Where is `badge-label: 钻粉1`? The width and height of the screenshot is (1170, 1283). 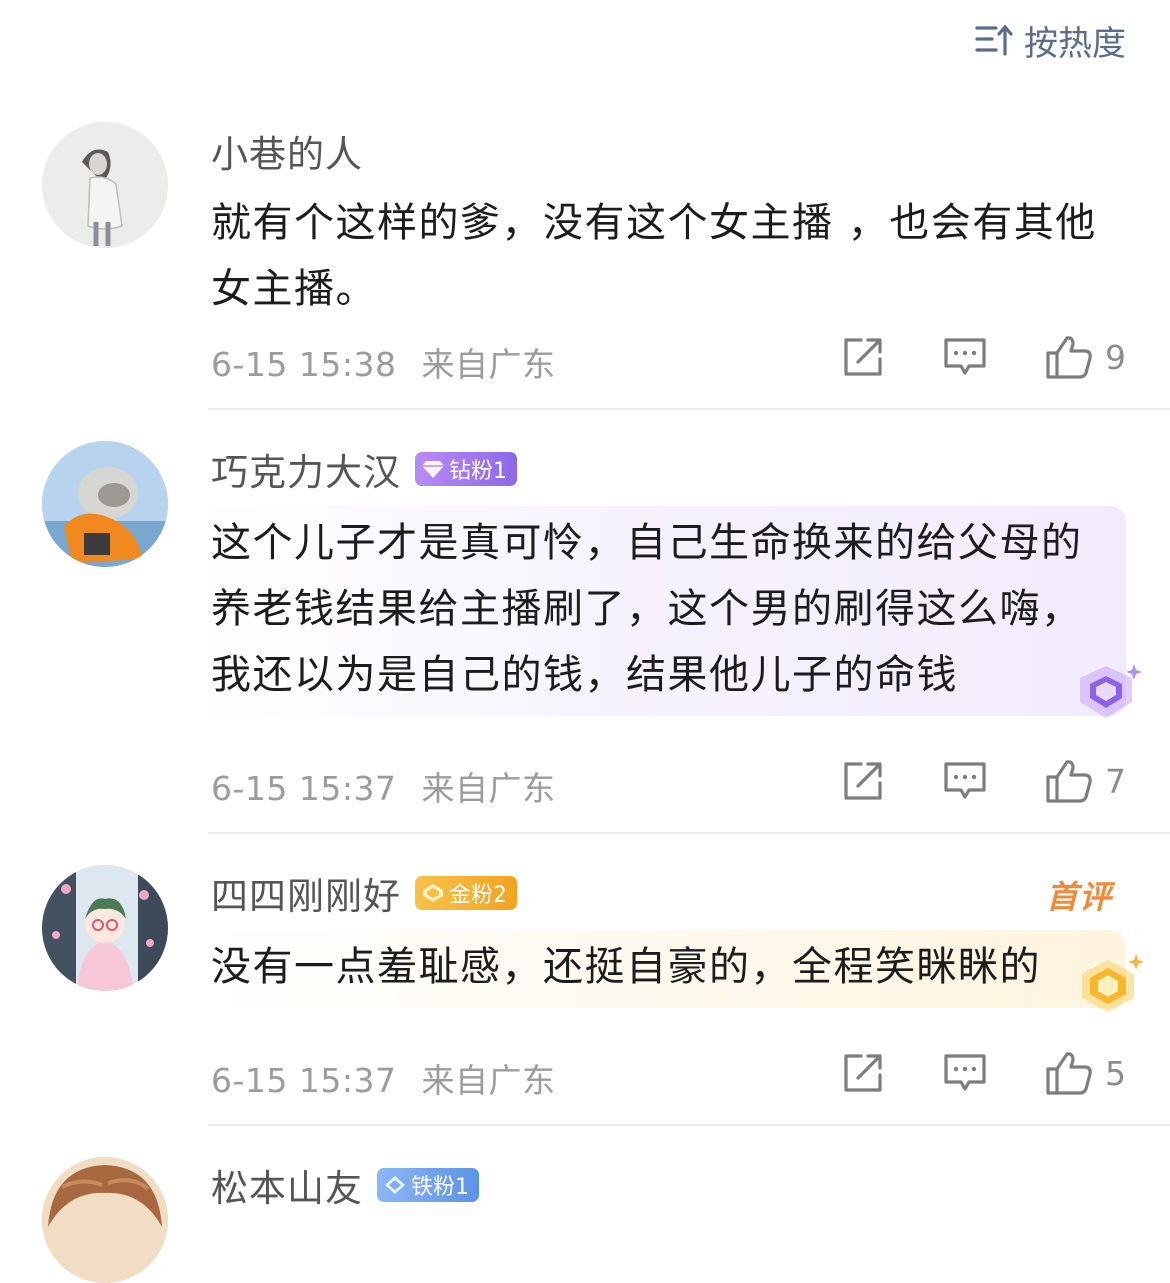
badge-label: 钻粉1 is located at coordinates (478, 471).